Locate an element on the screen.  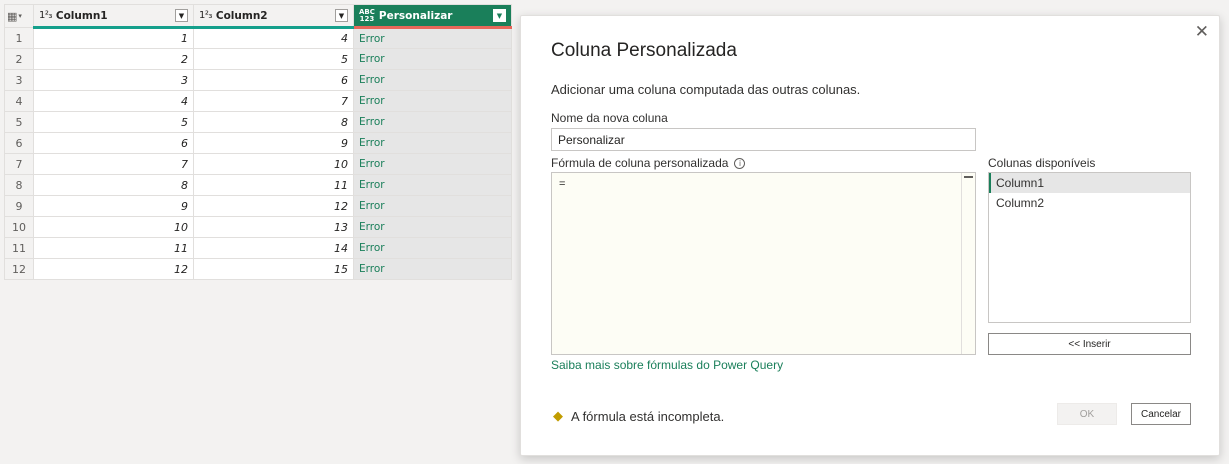
row-number: 12 is located at coordinates (19, 269).